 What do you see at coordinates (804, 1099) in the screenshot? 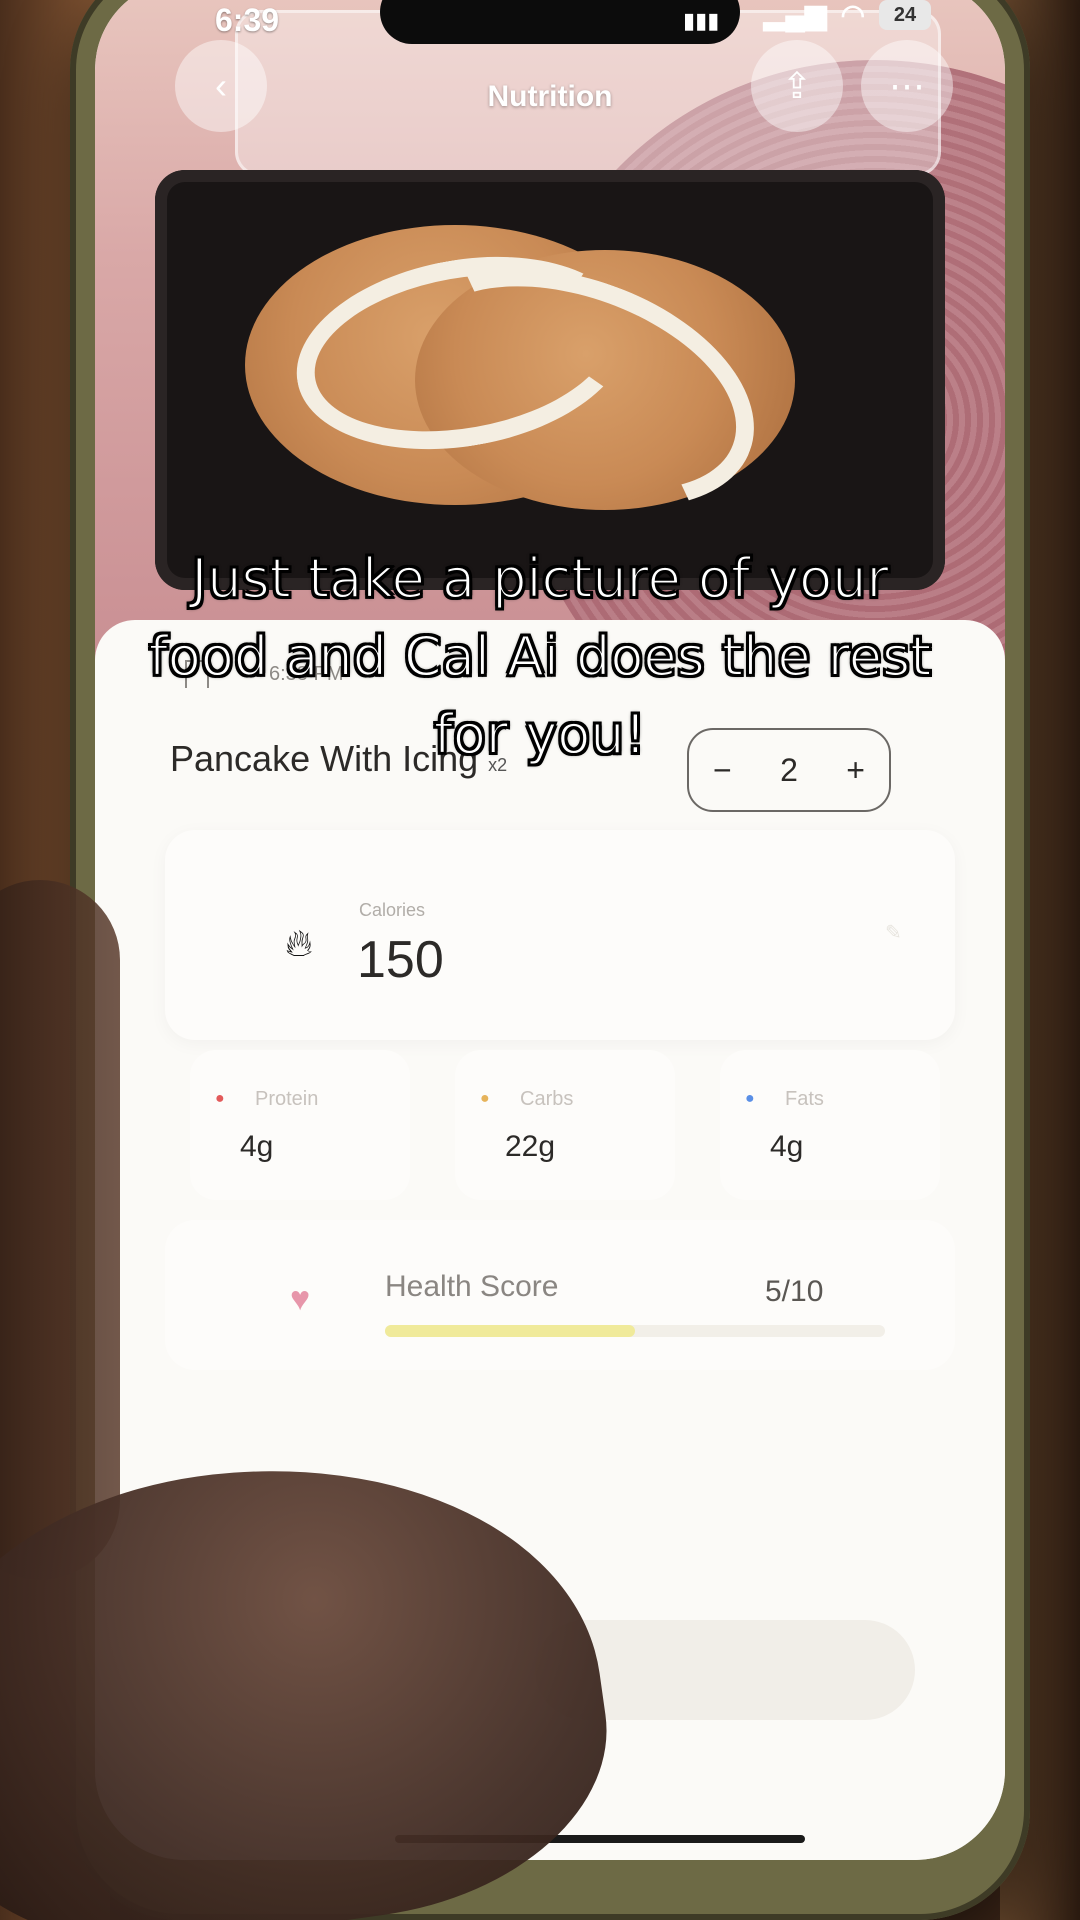
I see `fats-label: Fats` at bounding box center [804, 1099].